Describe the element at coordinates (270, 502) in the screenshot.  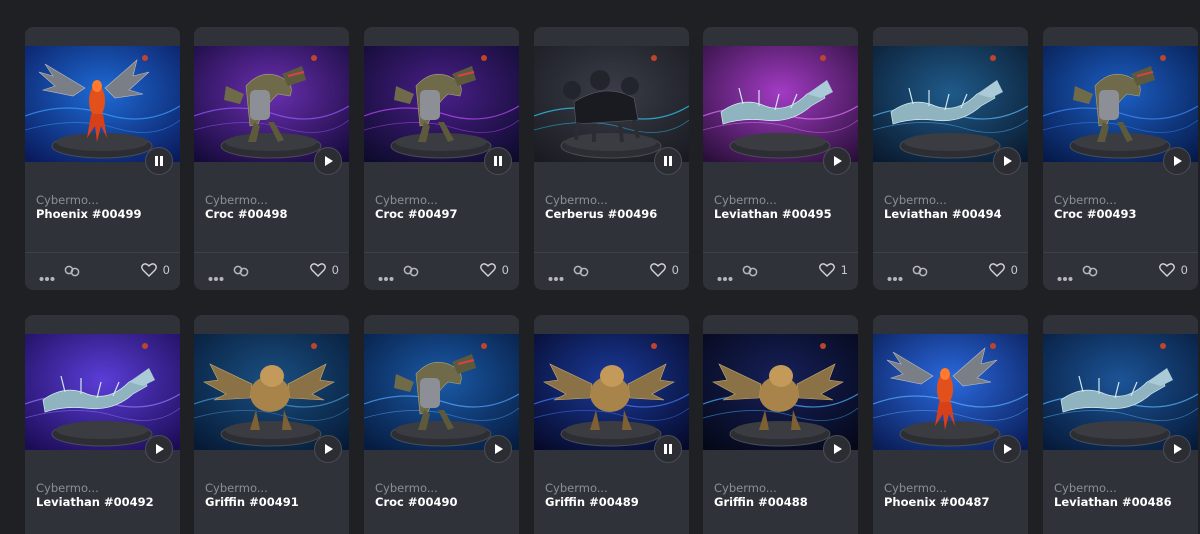
I see `nft-name: Griffin #00491` at that location.